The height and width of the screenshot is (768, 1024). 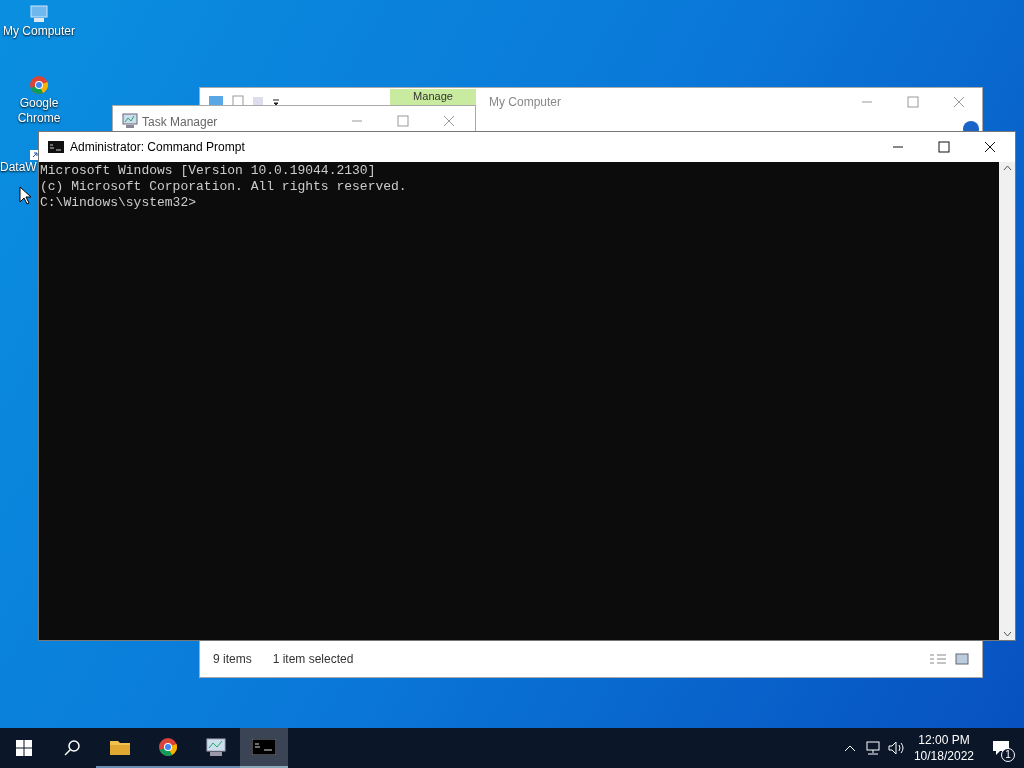 What do you see at coordinates (944, 147) in the screenshot?
I see `maximize-icon` at bounding box center [944, 147].